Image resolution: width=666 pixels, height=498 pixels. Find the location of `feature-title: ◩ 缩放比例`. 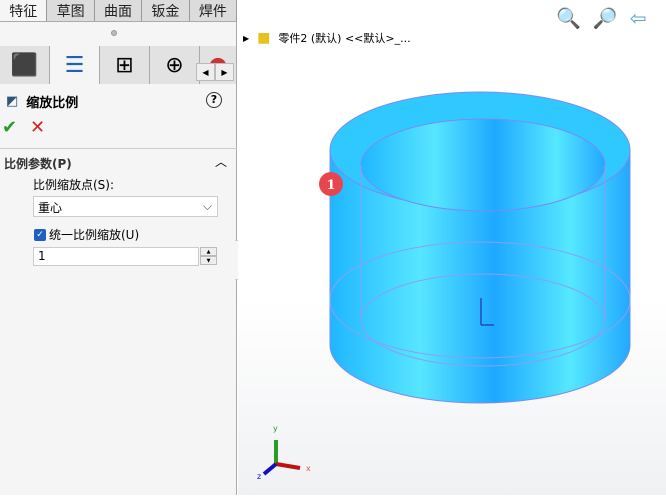

feature-title: ◩ 缩放比例 is located at coordinates (42, 102).